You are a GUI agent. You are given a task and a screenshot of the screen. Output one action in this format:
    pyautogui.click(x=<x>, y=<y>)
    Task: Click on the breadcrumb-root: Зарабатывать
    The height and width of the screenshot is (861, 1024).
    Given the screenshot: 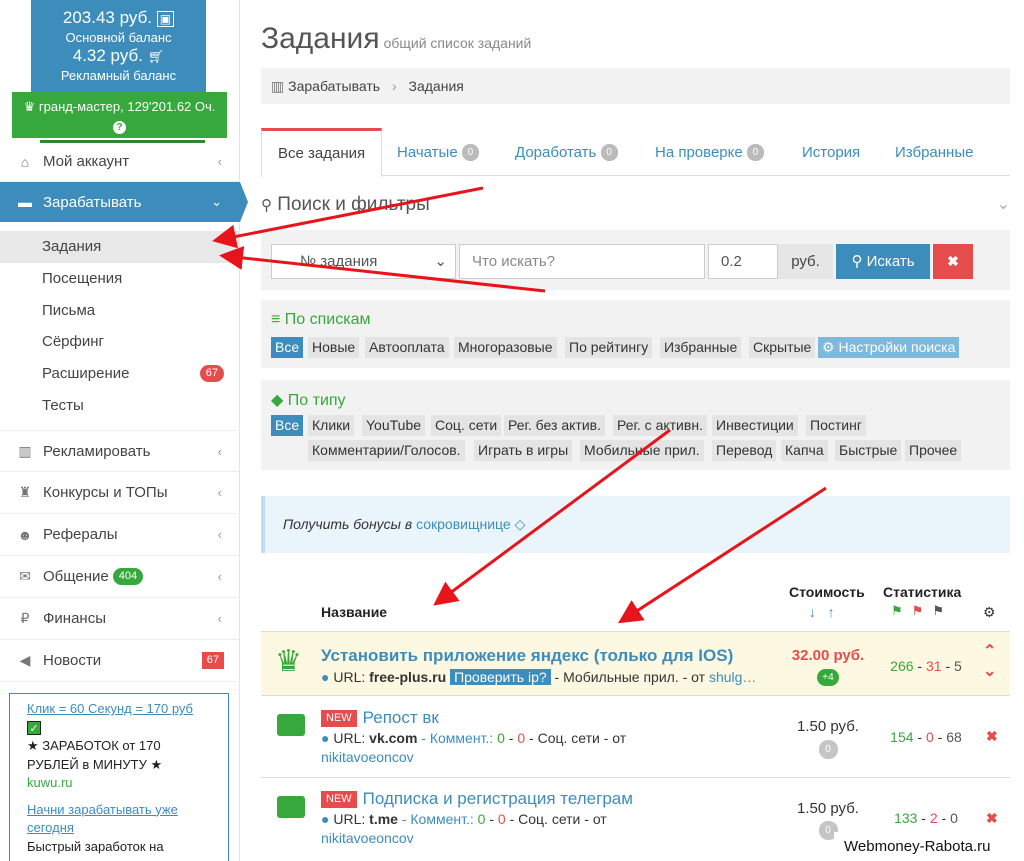 What is the action you would take?
    pyautogui.click(x=334, y=86)
    